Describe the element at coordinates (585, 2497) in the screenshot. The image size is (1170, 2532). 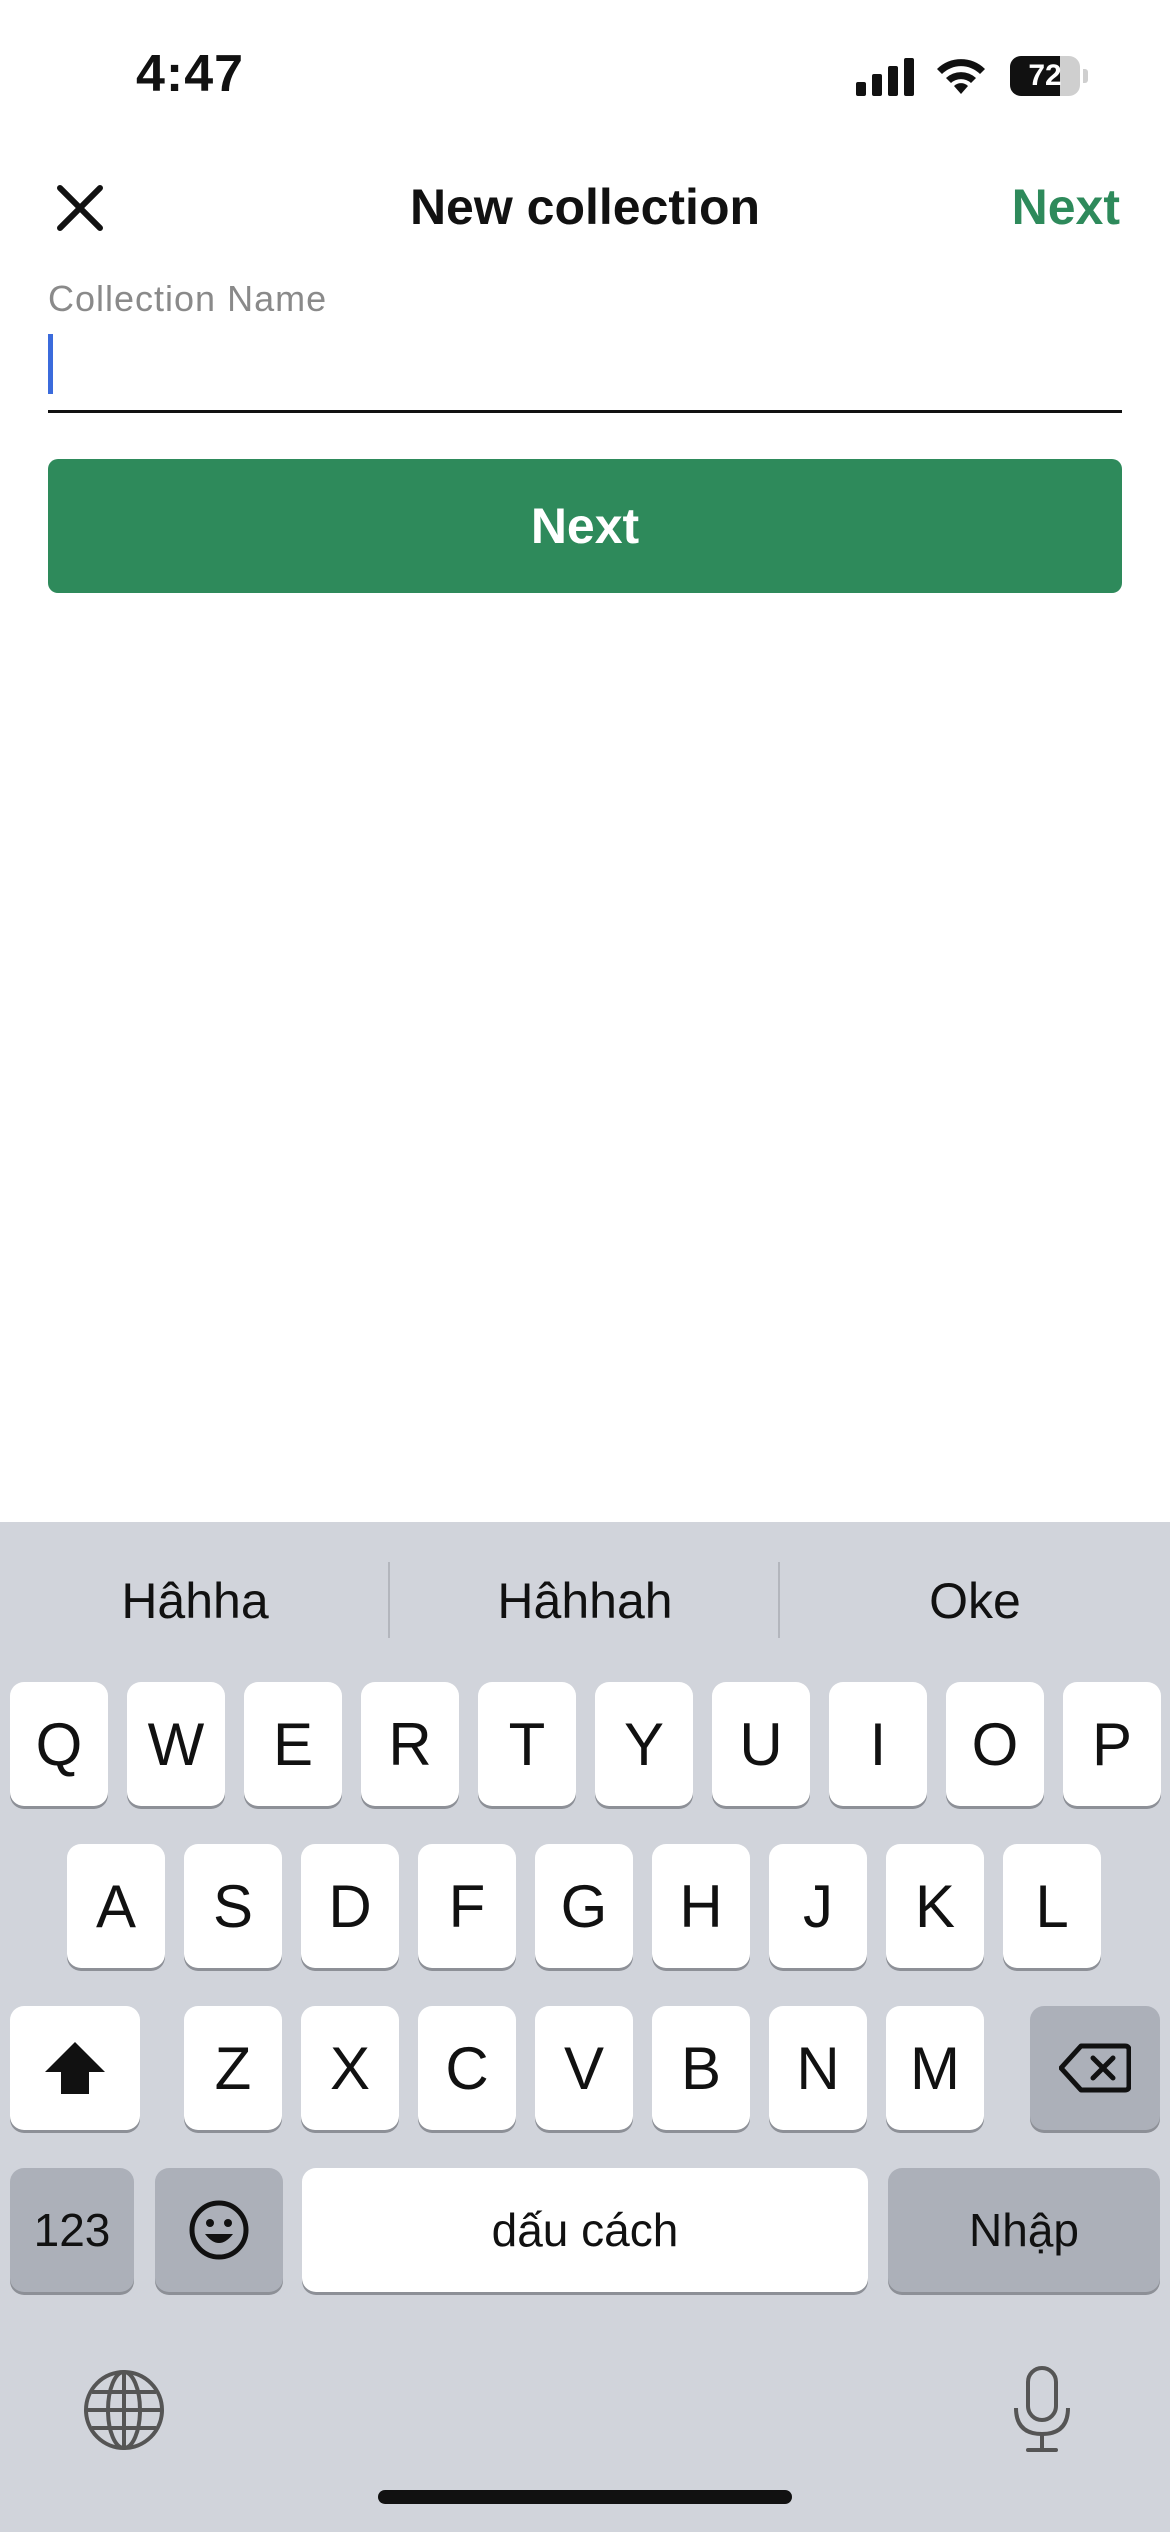
I see `home-indicator` at that location.